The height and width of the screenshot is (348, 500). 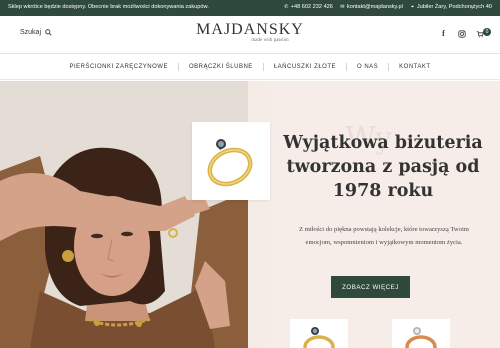 I want to click on see-more-button: ZOBACZ WIĘCEJ, so click(x=370, y=287).